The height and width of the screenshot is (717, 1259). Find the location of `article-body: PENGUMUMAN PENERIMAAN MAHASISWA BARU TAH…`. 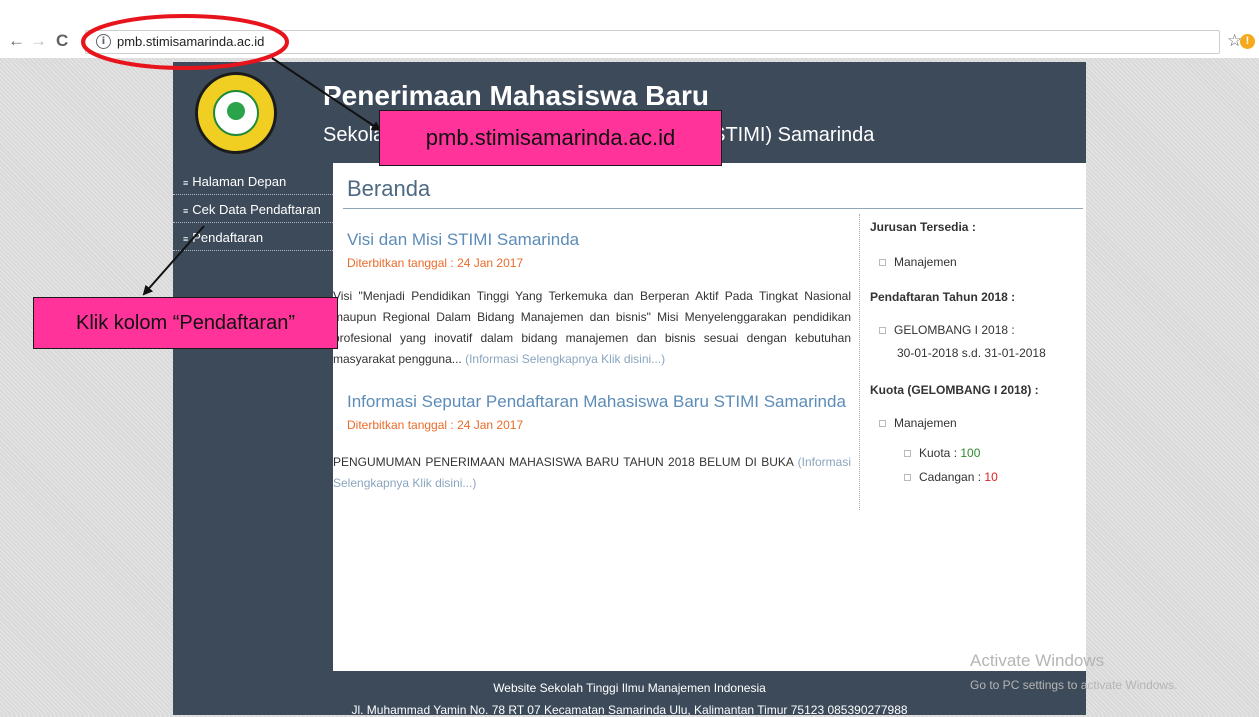

article-body: PENGUMUMAN PENERIMAAN MAHASISWA BARU TAH… is located at coordinates (592, 472).